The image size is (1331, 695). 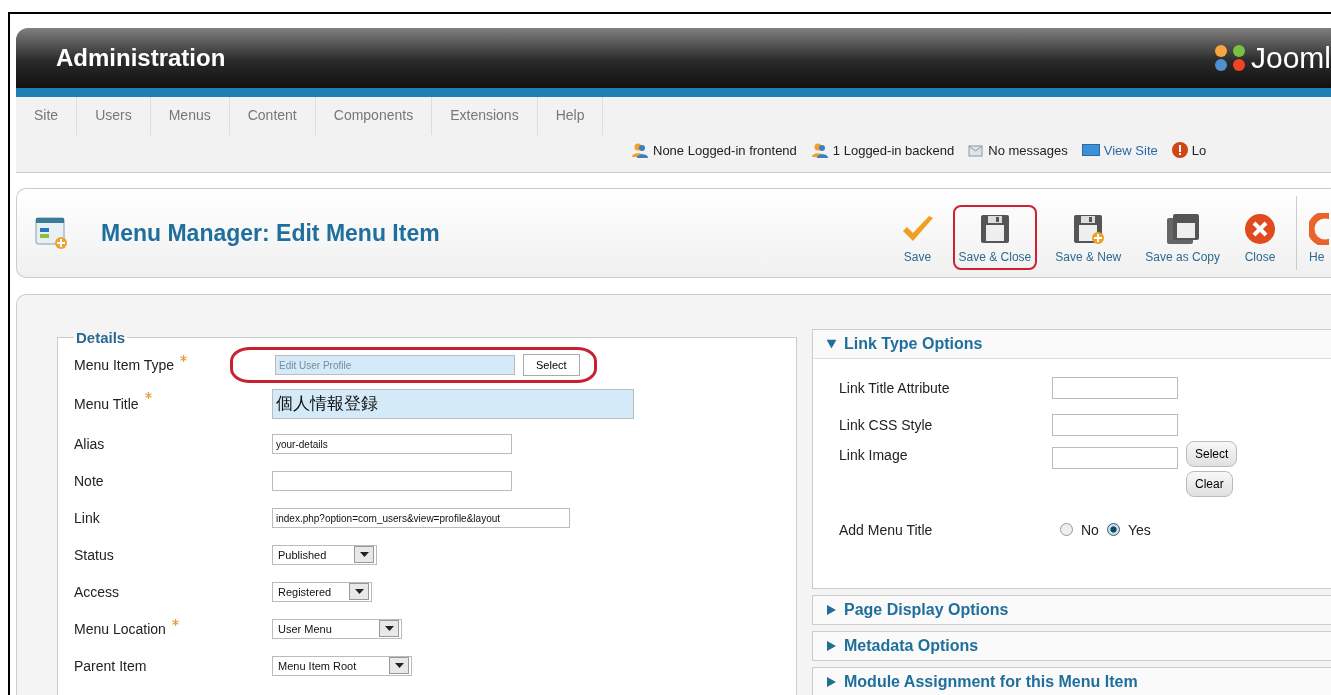 I want to click on menu-tab: Content, so click(x=272, y=116).